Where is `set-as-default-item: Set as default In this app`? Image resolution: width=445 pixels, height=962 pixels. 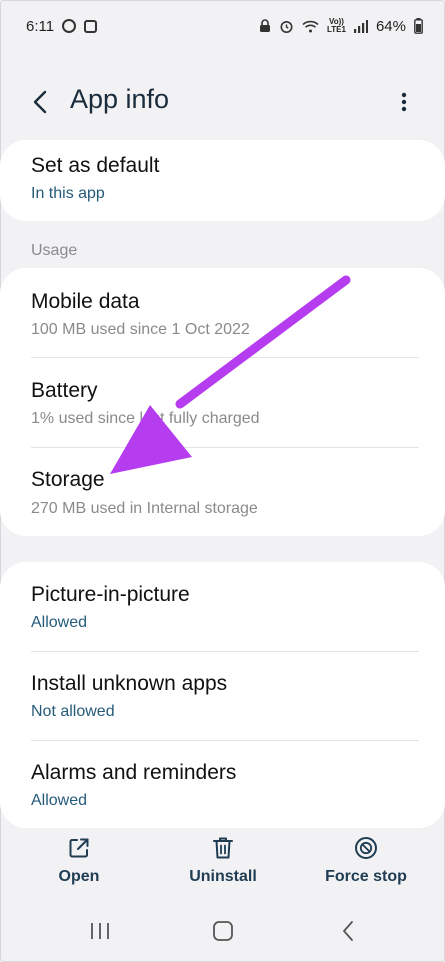
set-as-default-item: Set as default In this app is located at coordinates (222, 180).